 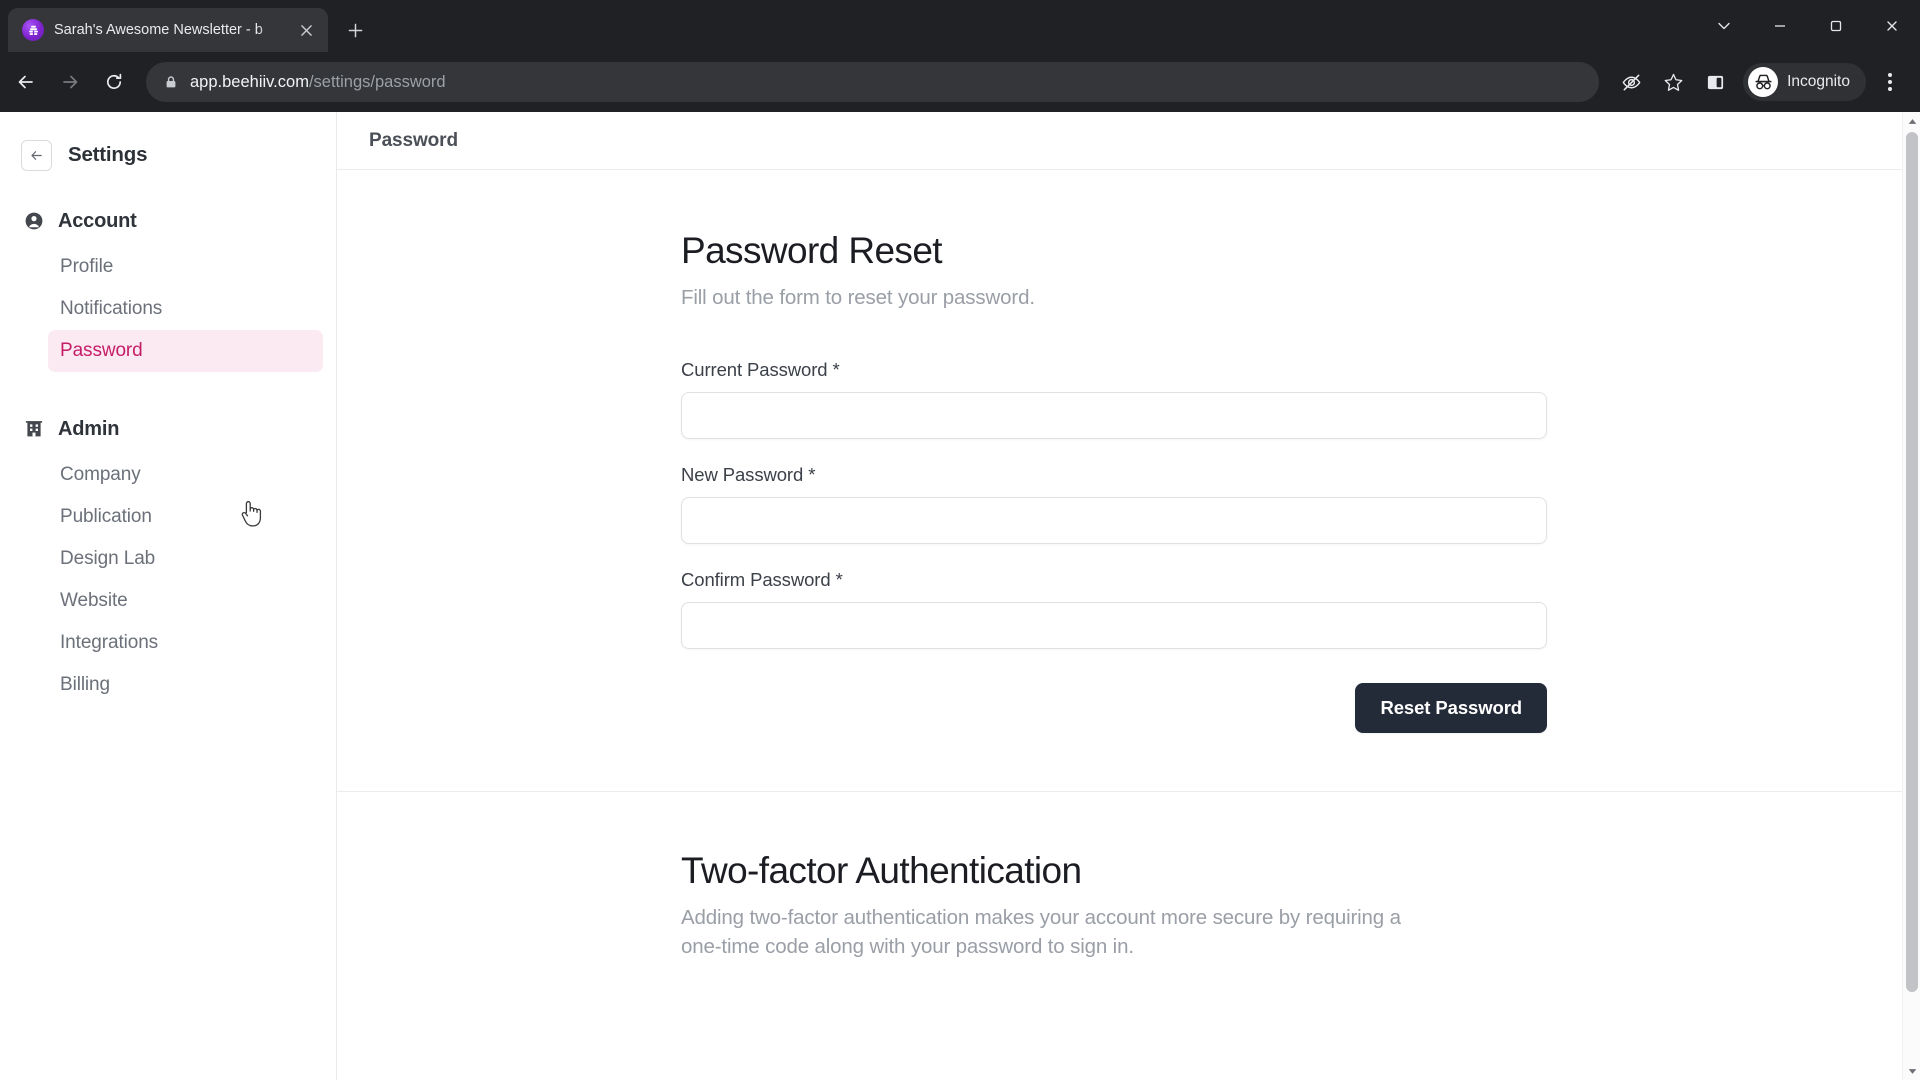 I want to click on incognito-label: Incognito, so click(x=1818, y=81).